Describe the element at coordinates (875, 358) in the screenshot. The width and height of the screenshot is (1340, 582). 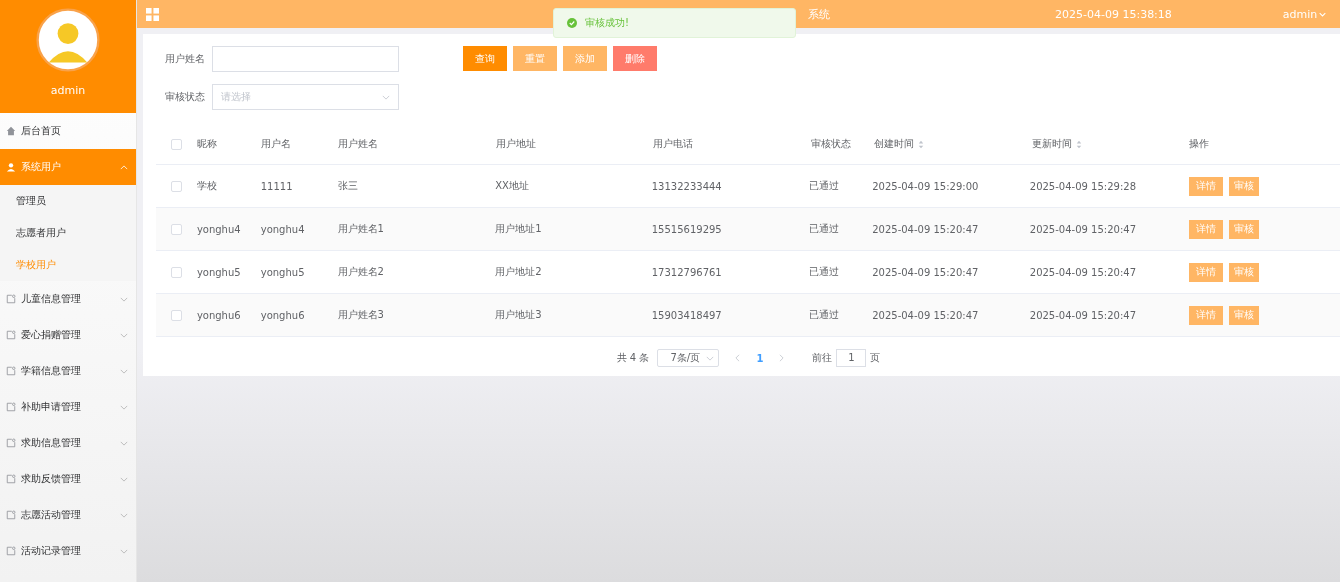
I see `page-suffix: 页` at that location.